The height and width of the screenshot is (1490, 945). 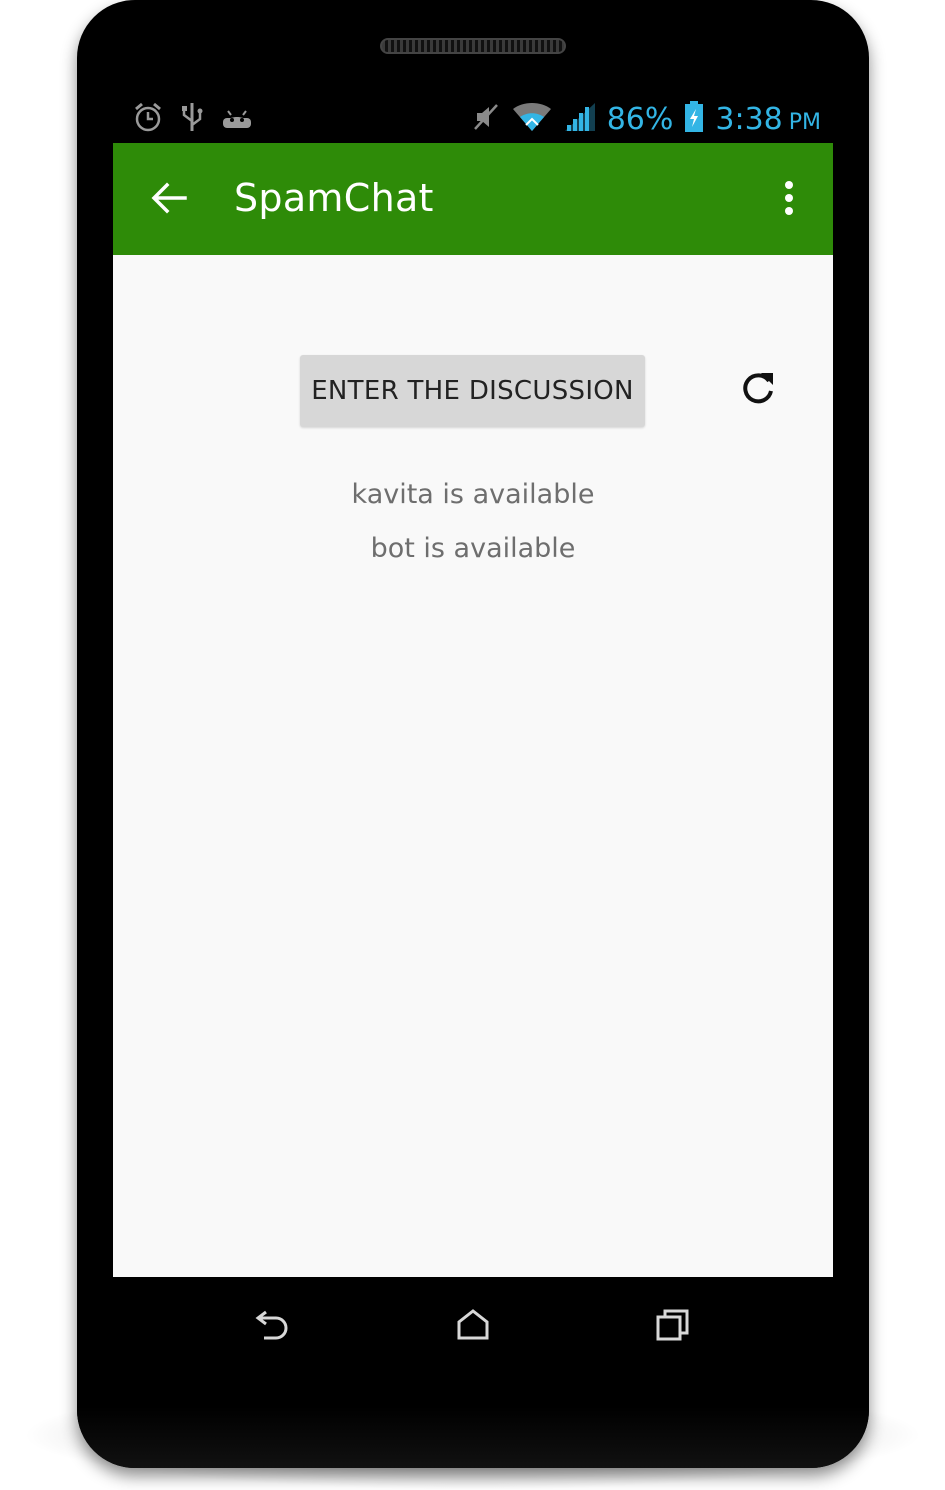 I want to click on more-vert-icon, so click(x=789, y=200).